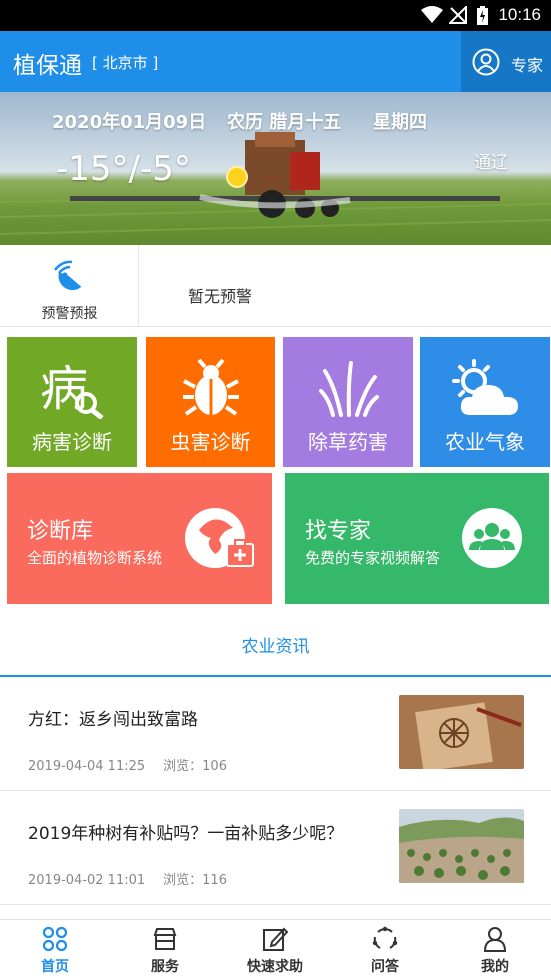 This screenshot has height=979, width=551. I want to click on weather-icon, so click(485, 387).